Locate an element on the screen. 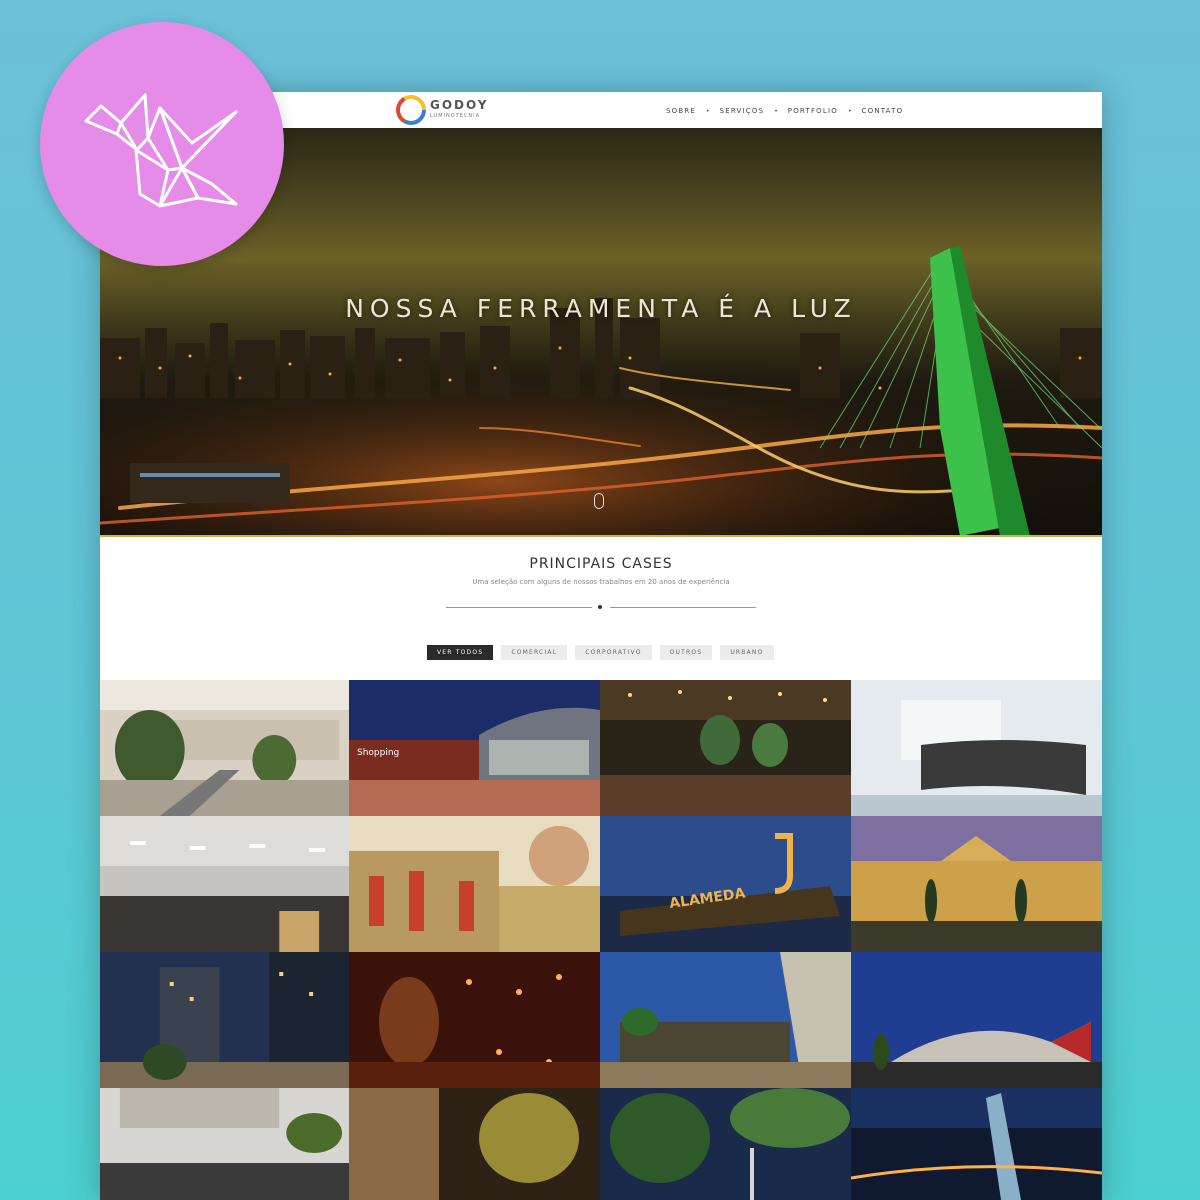 The height and width of the screenshot is (1200, 1200). interior-tree-image is located at coordinates (474, 1144).